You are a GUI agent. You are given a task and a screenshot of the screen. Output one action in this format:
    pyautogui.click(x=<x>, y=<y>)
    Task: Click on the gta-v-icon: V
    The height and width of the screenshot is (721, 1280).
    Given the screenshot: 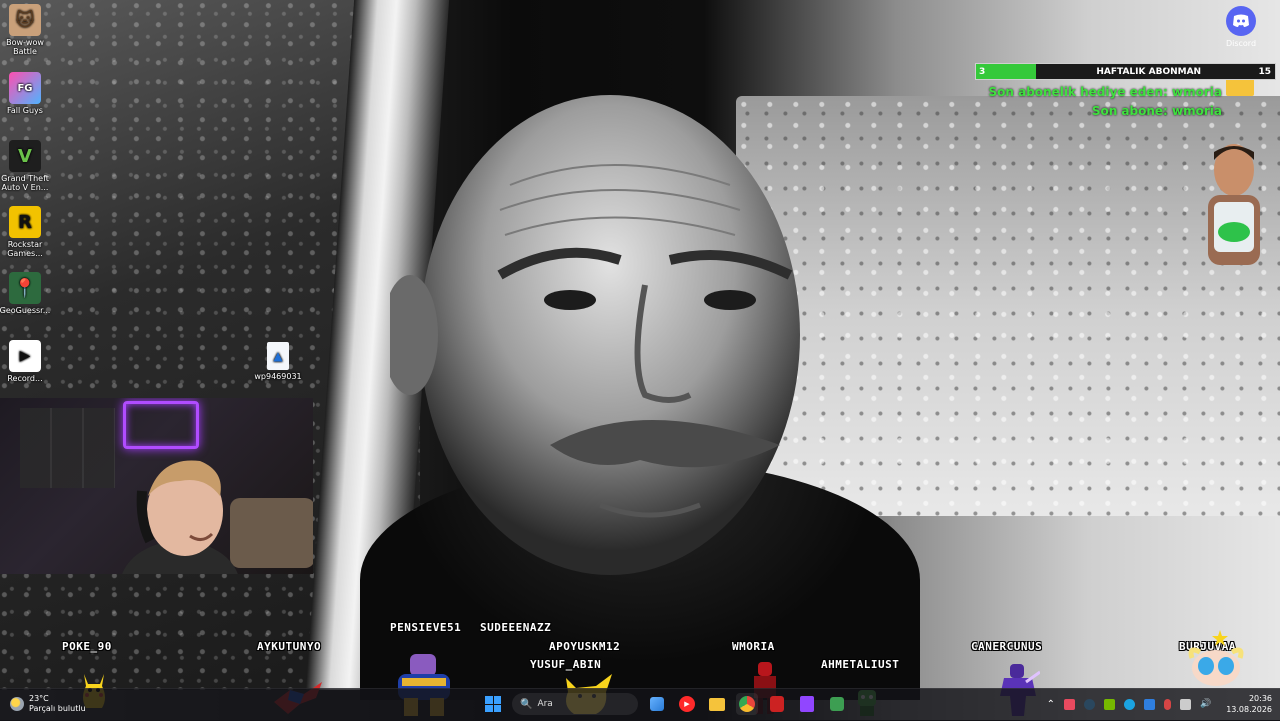 What is the action you would take?
    pyautogui.click(x=25, y=156)
    